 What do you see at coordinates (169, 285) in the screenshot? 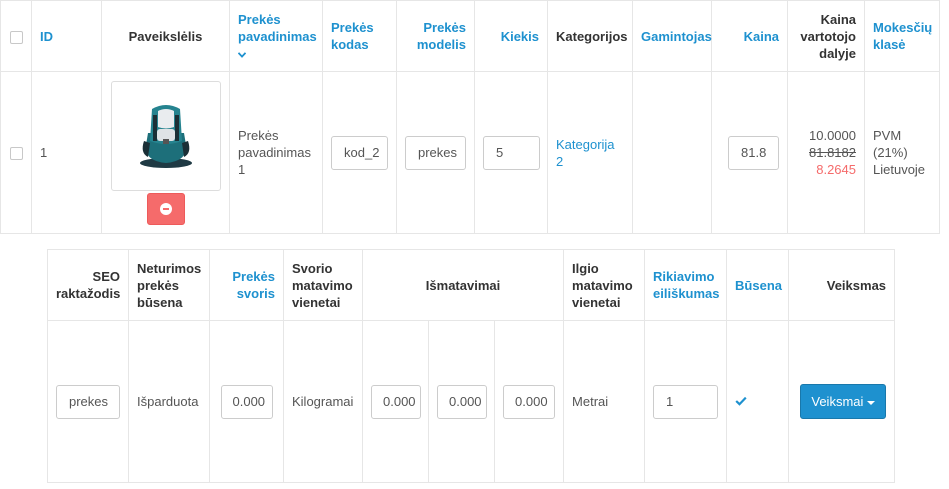
I see `header-stock-status: Neturimos prekės būsena` at bounding box center [169, 285].